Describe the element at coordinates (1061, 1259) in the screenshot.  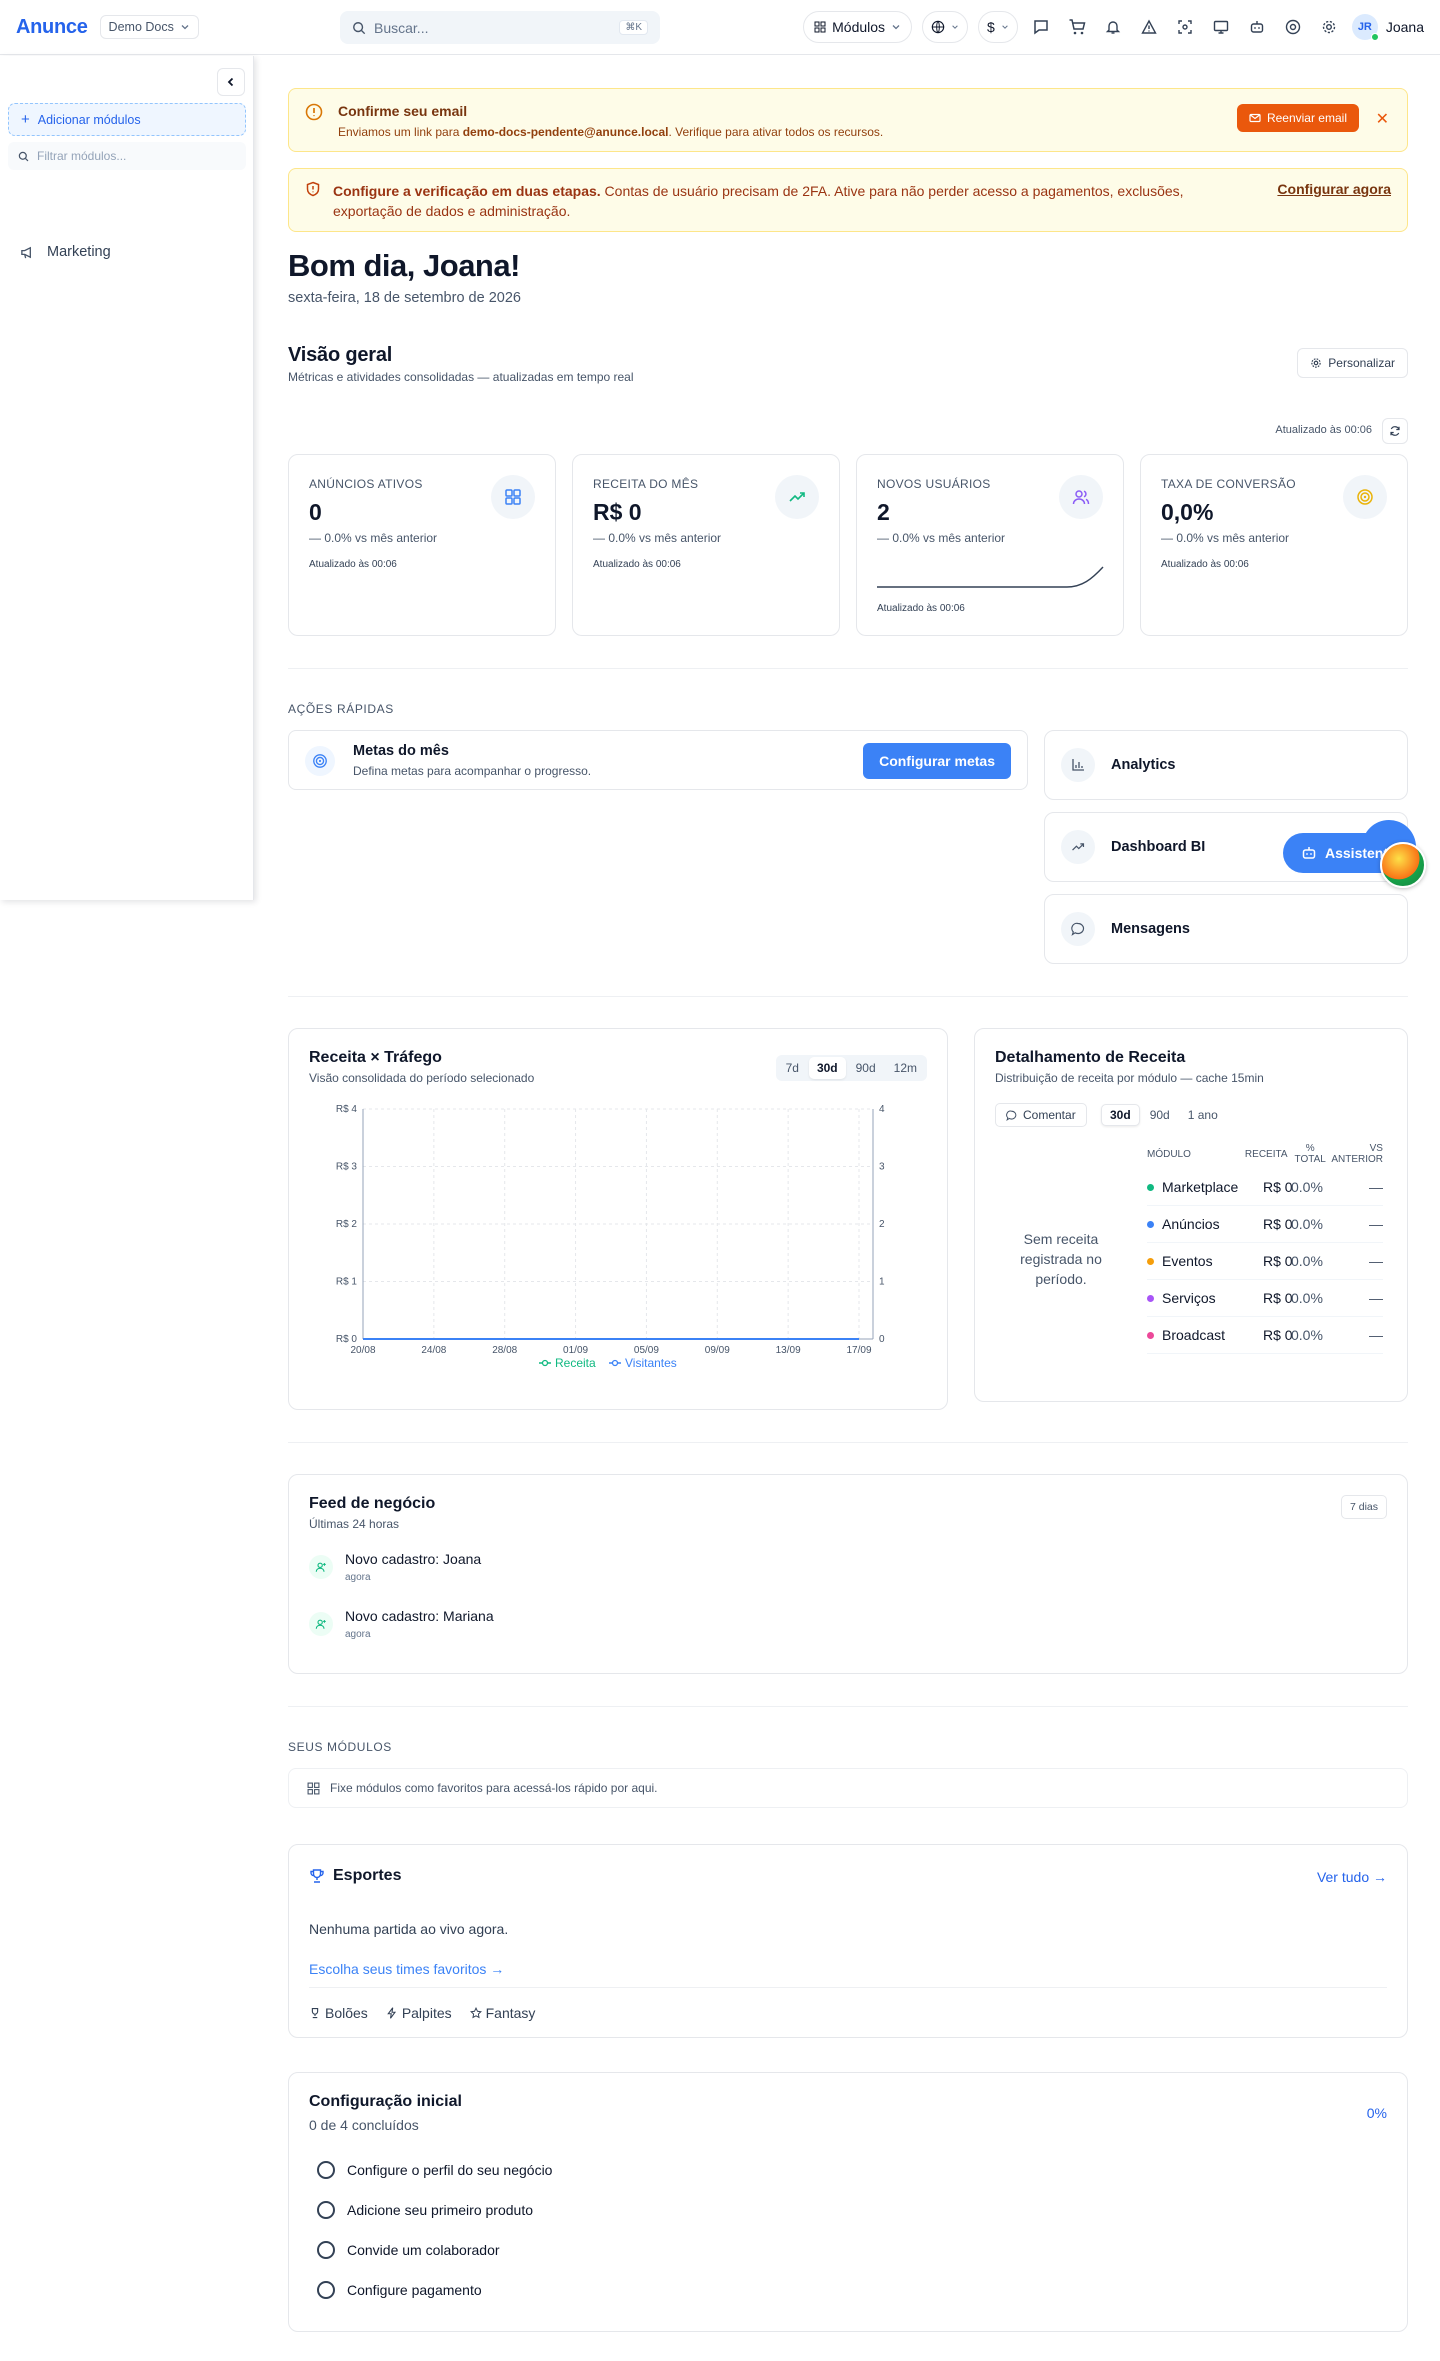
I see `empty-revenue-message: Sem receita registrada no período.` at that location.